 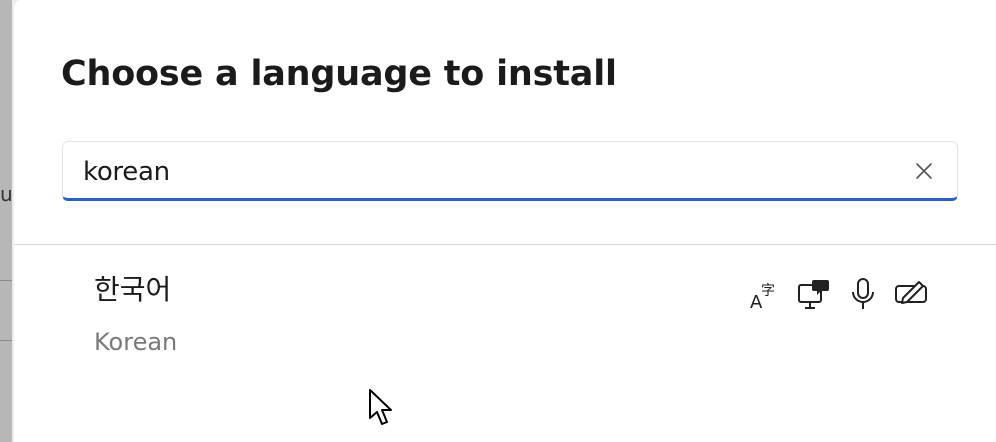 What do you see at coordinates (493, 172) in the screenshot?
I see `language-search-input` at bounding box center [493, 172].